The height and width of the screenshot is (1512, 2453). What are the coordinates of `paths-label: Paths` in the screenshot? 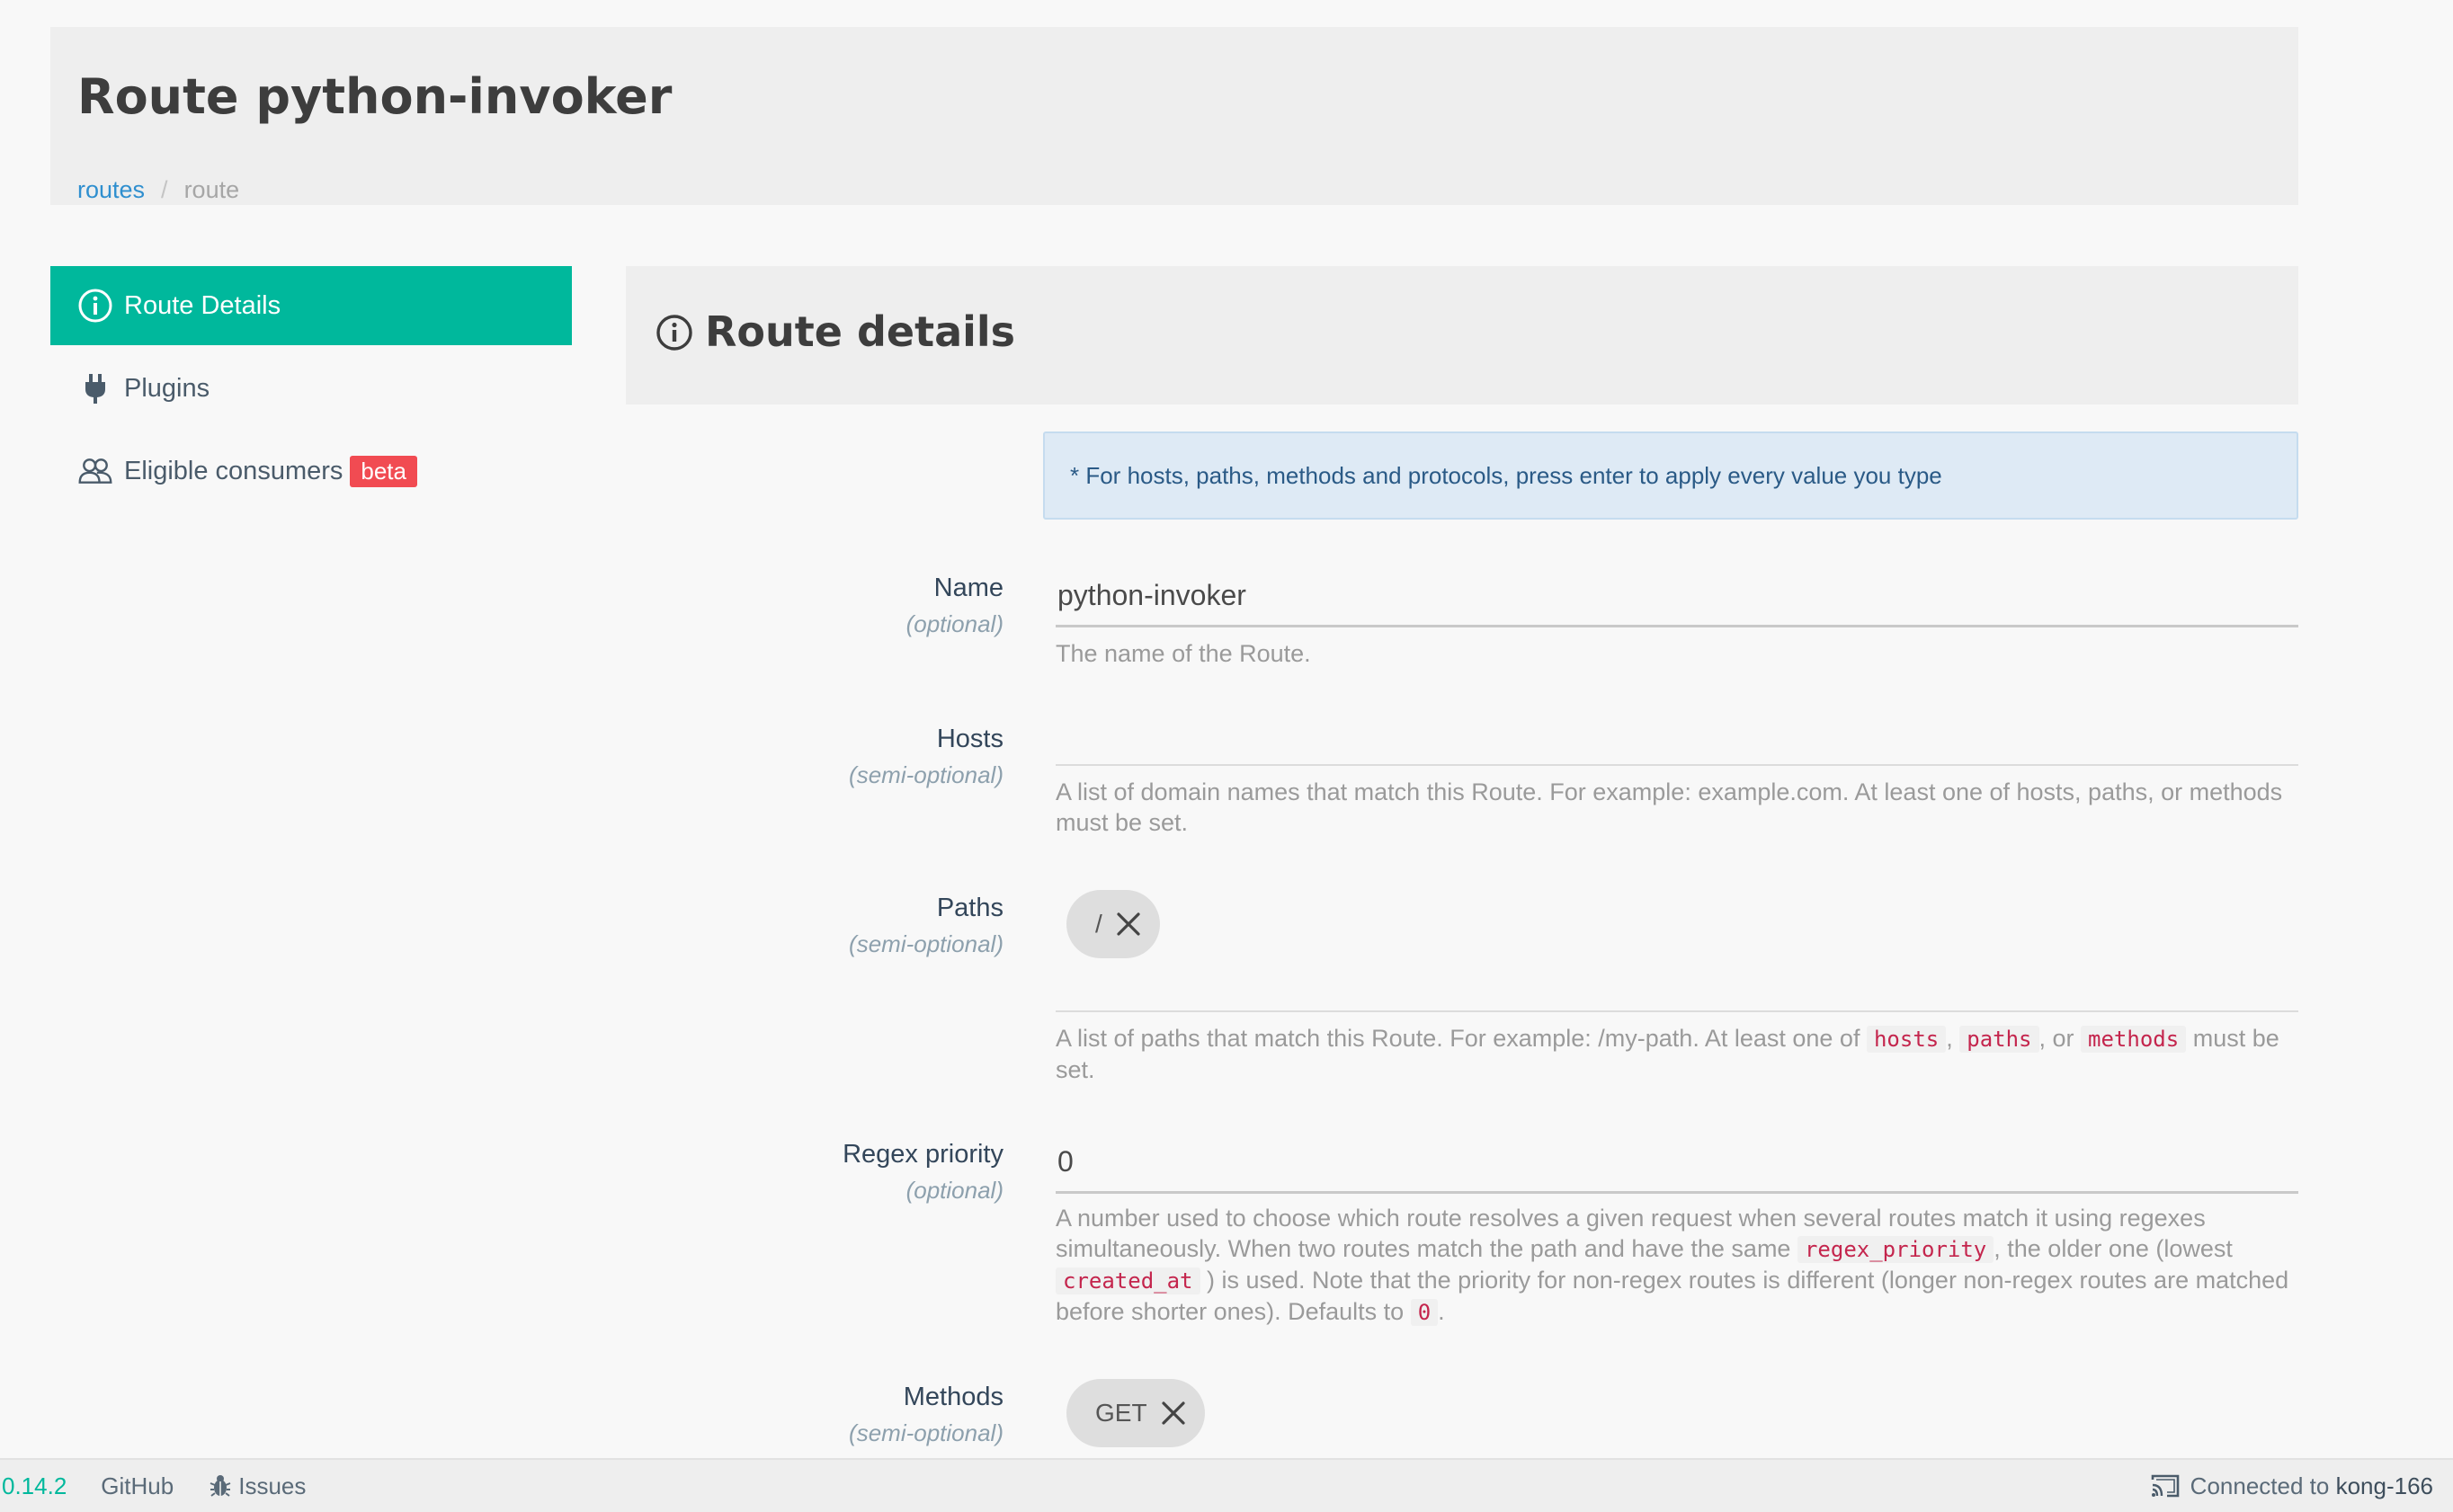 It's located at (970, 908).